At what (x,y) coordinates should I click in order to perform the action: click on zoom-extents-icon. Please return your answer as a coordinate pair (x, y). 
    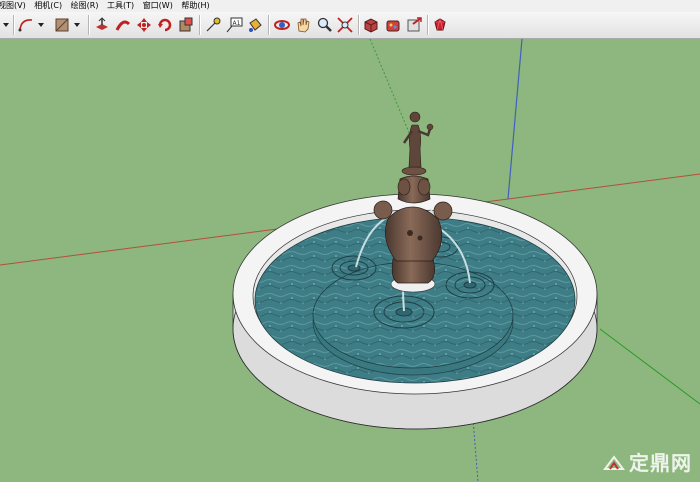
    Looking at the image, I should click on (345, 25).